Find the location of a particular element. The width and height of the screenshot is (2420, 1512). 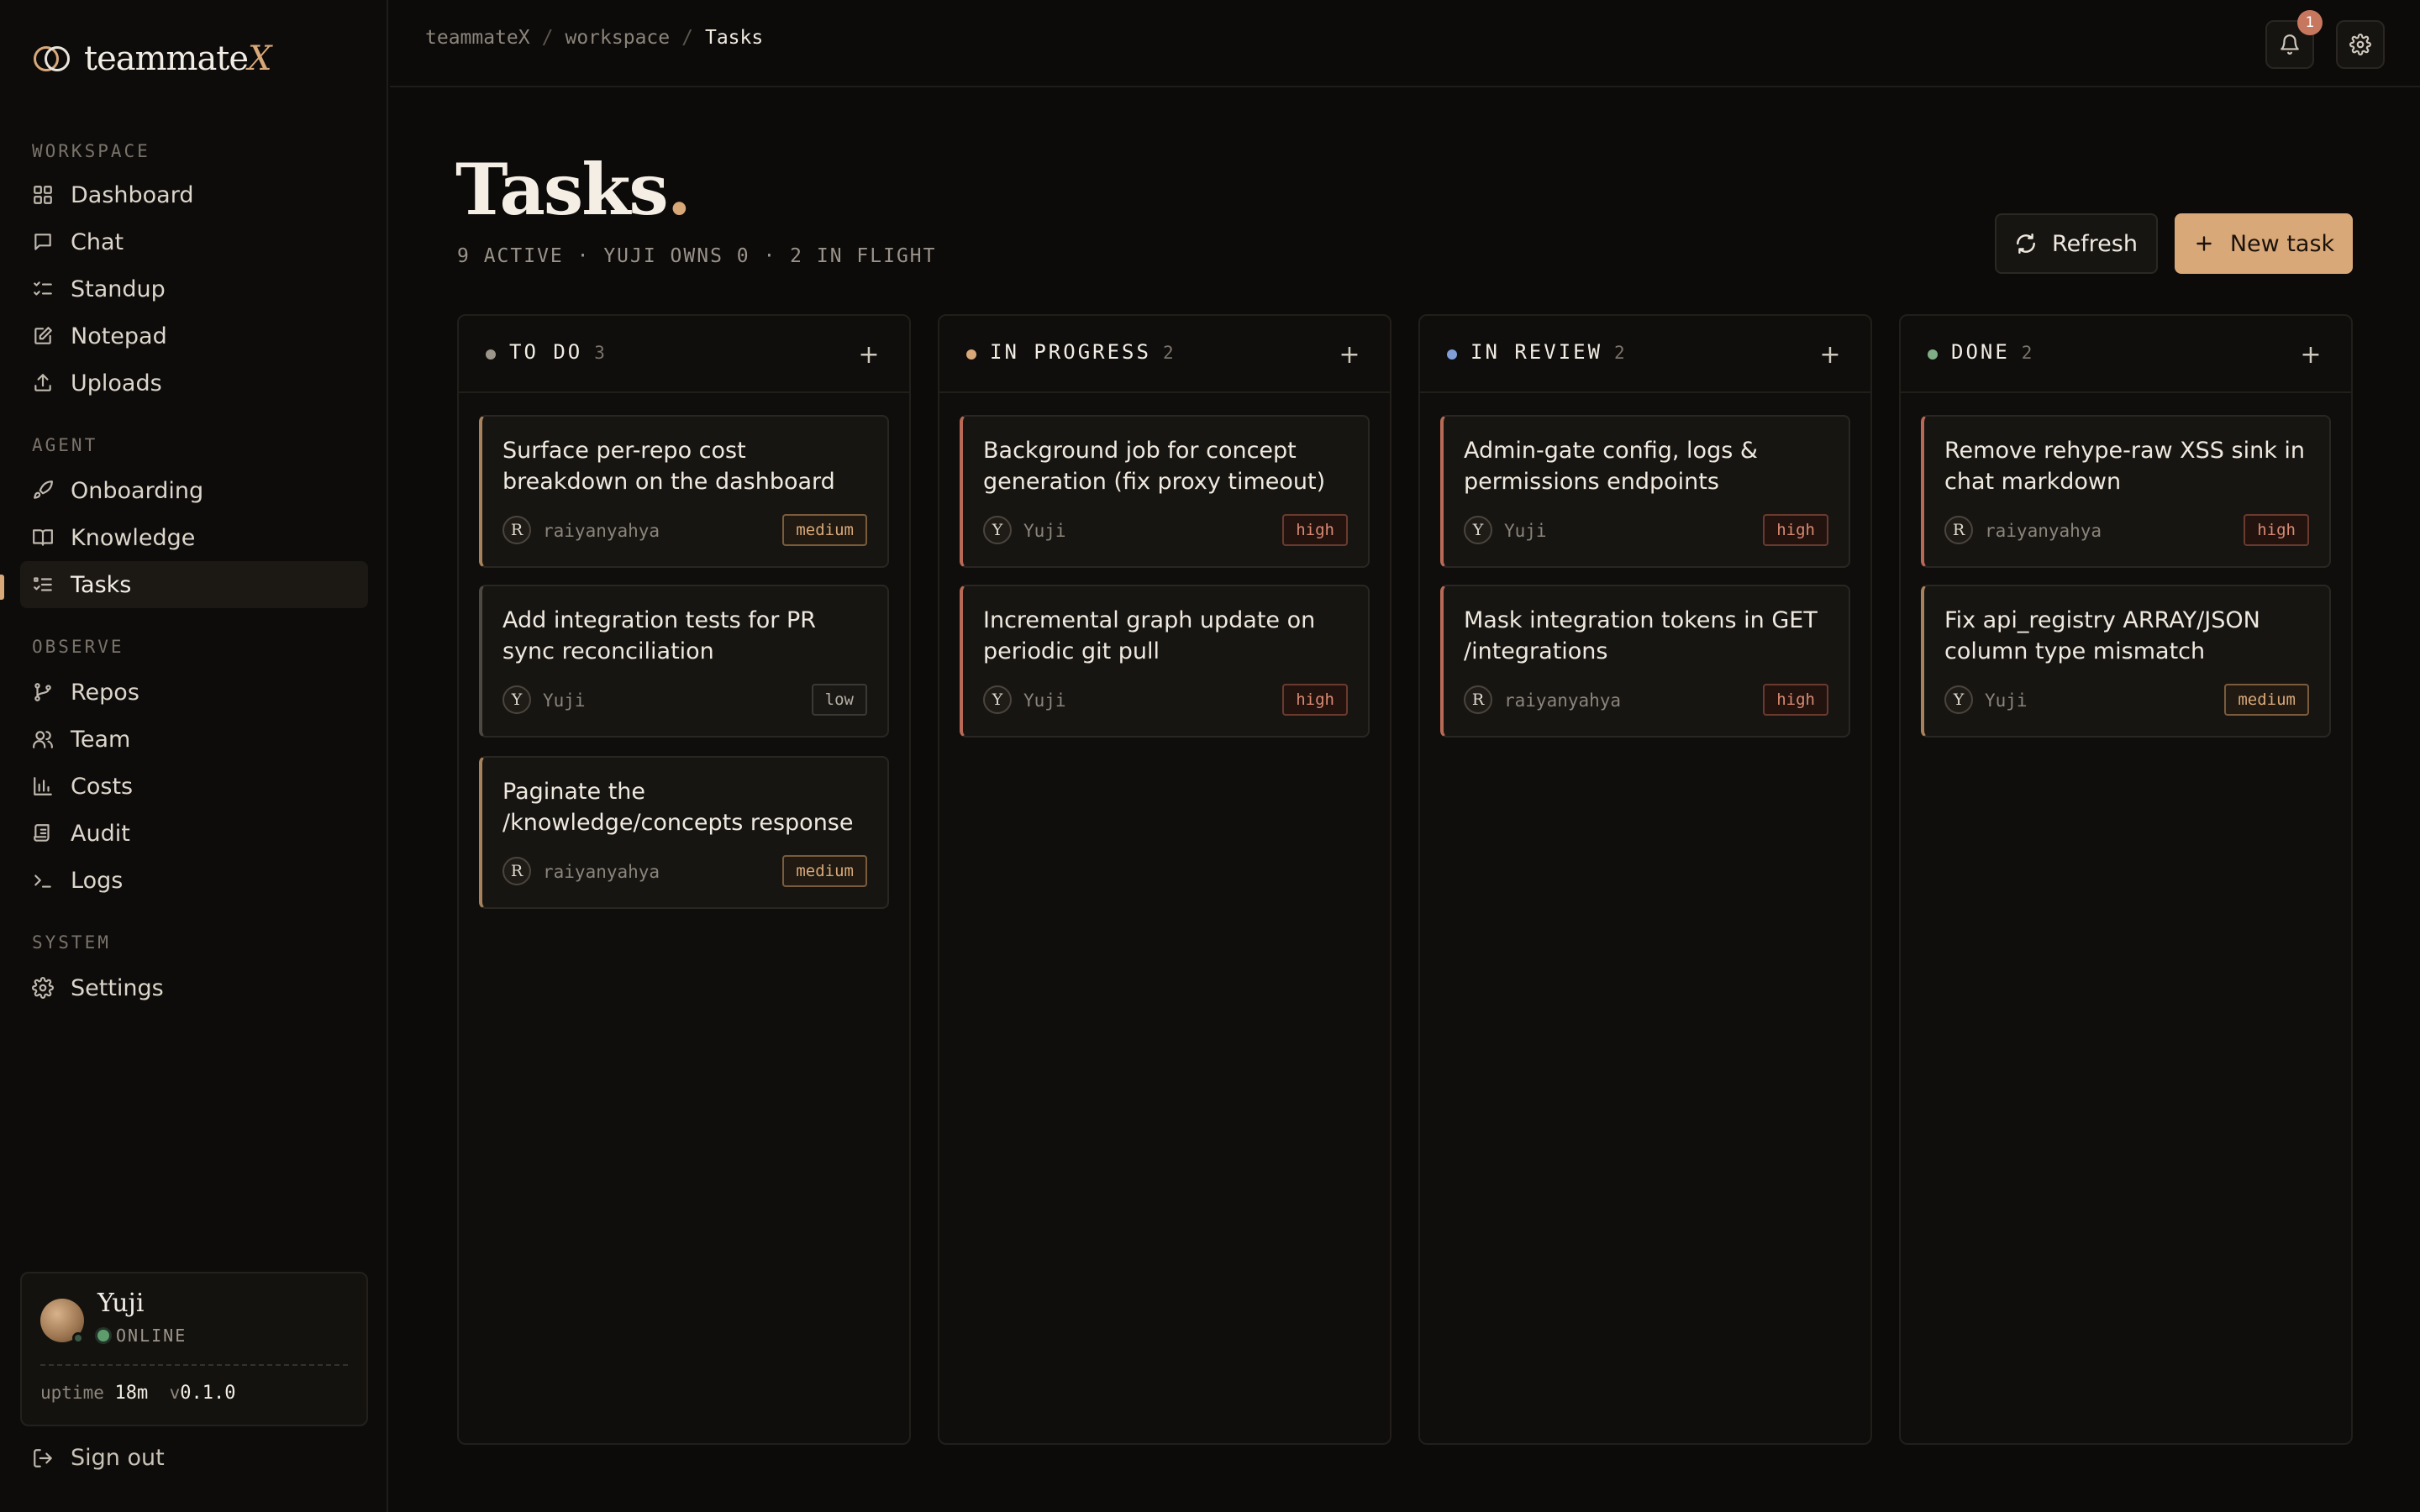

uptime-value: 18m is located at coordinates (131, 1393).